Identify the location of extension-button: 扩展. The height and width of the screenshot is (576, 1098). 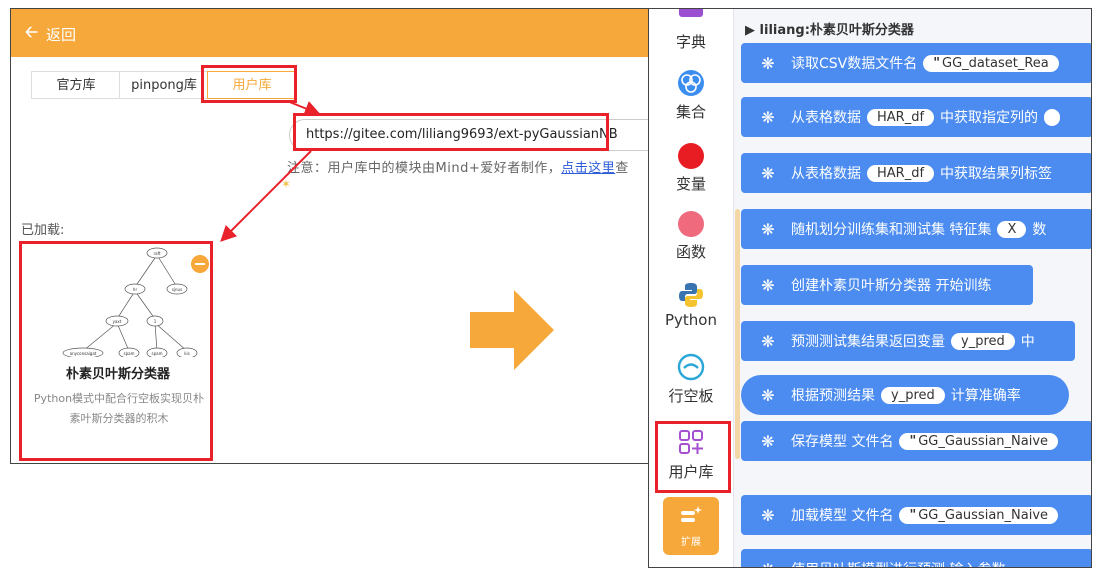
(691, 526).